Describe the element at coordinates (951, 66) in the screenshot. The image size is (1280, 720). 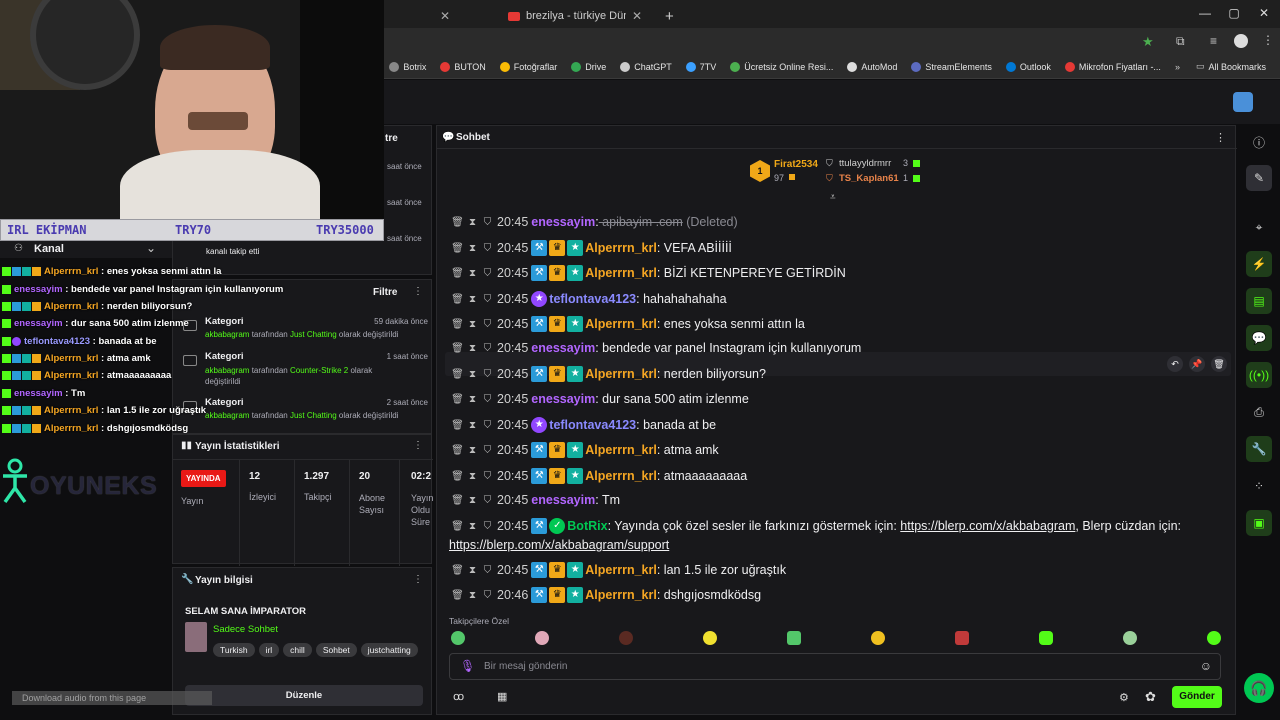
I see `bookmark-streamelements: StreamElements` at that location.